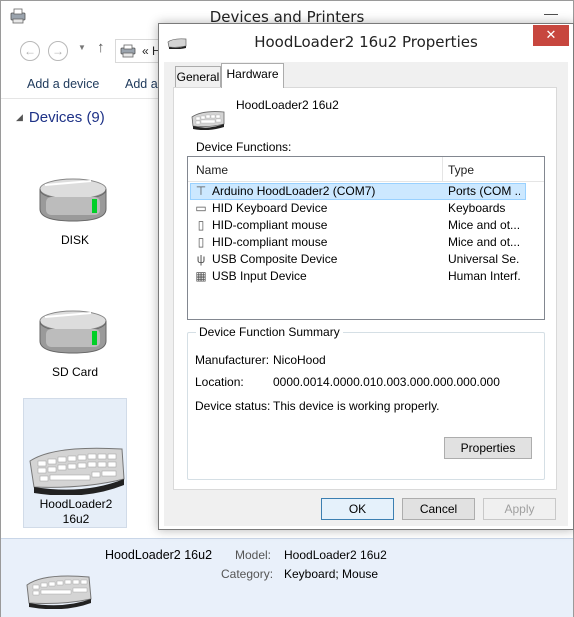 This screenshot has width=574, height=617. Describe the element at coordinates (270, 208) in the screenshot. I see `function-name: HID Keyboard Device` at that location.